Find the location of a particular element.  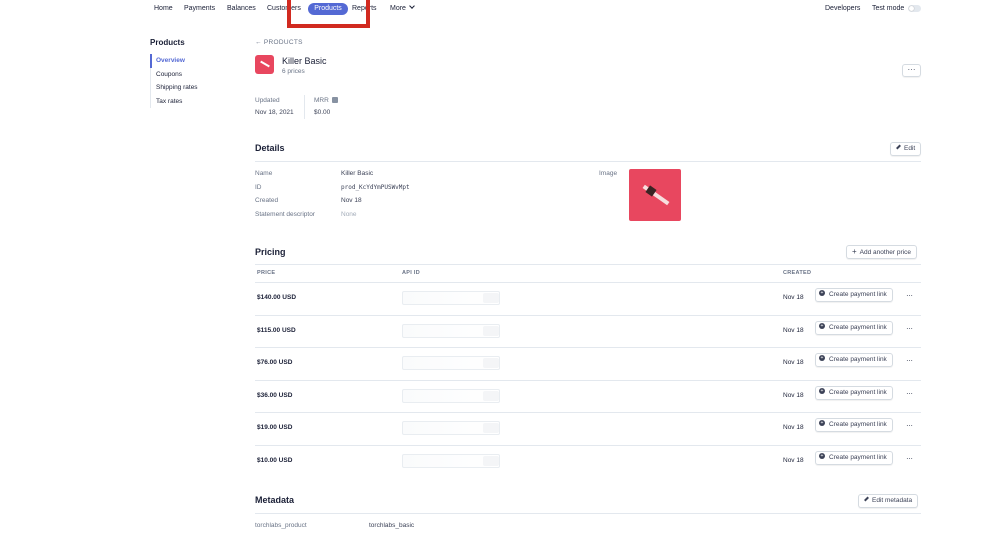

product-more-button: ··· is located at coordinates (911, 70).